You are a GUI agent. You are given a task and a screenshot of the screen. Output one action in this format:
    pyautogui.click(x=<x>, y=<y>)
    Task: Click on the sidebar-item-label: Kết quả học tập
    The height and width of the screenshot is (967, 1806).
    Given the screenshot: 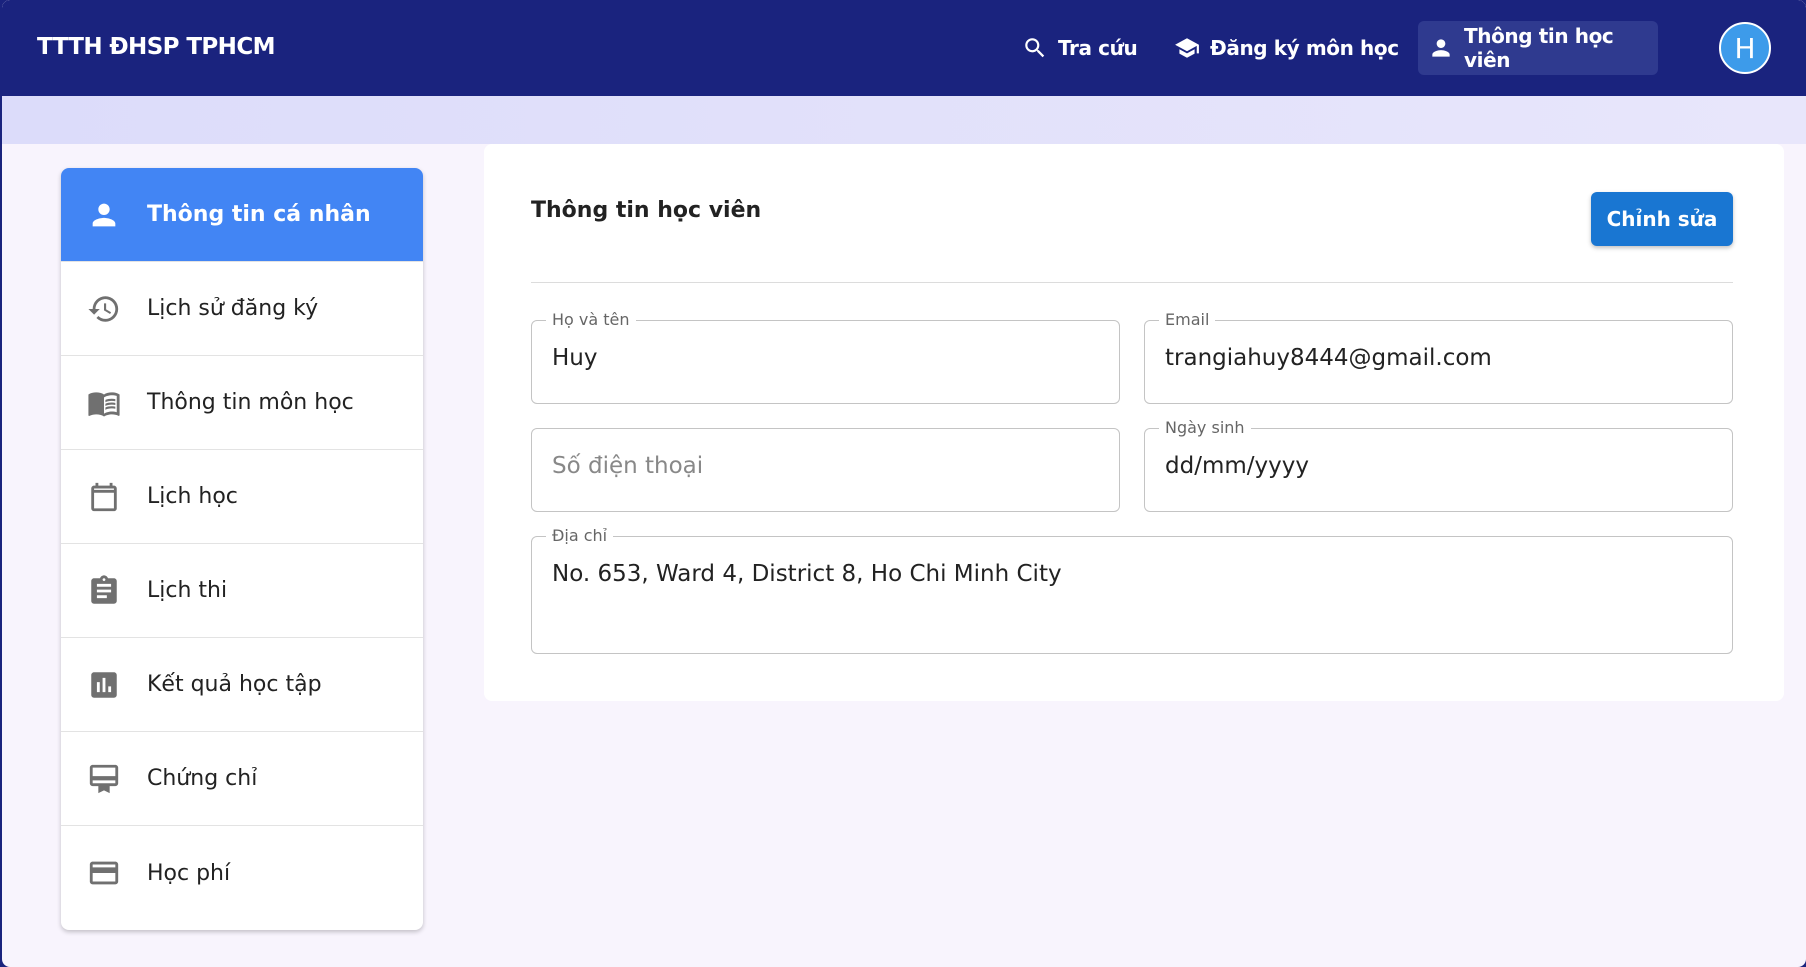 What is the action you would take?
    pyautogui.click(x=234, y=684)
    